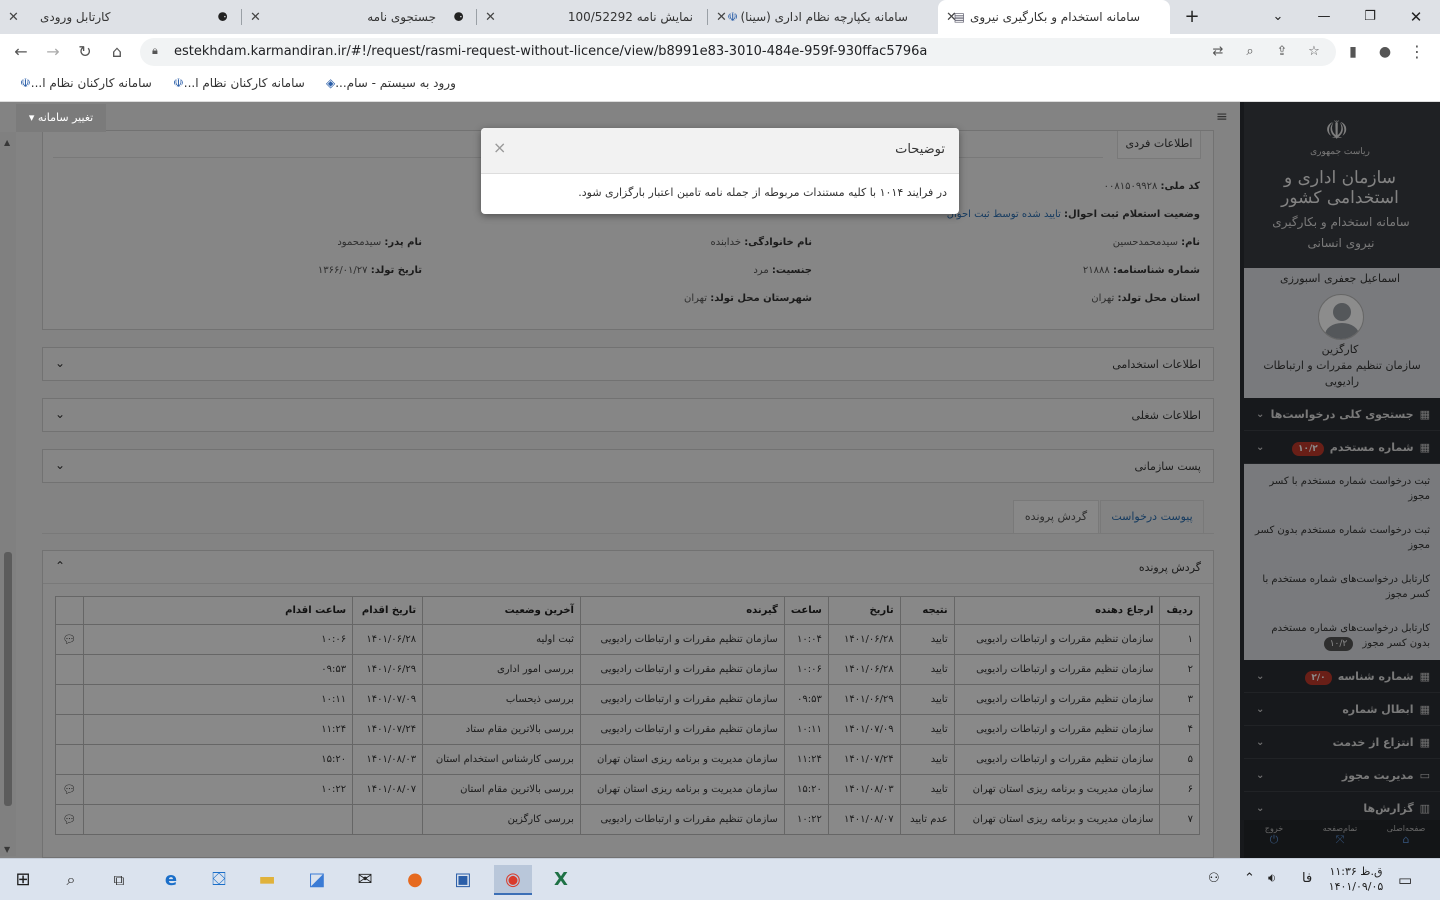 Image resolution: width=1440 pixels, height=900 pixels. I want to click on task-view-icon: ⧉, so click(119, 880).